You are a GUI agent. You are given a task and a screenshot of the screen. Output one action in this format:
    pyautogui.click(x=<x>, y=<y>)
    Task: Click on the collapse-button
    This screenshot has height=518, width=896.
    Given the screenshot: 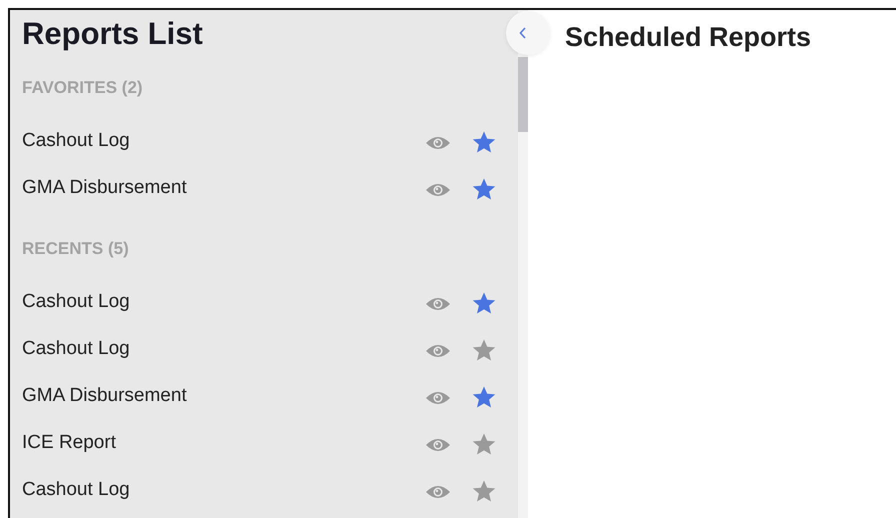 What is the action you would take?
    pyautogui.click(x=528, y=33)
    